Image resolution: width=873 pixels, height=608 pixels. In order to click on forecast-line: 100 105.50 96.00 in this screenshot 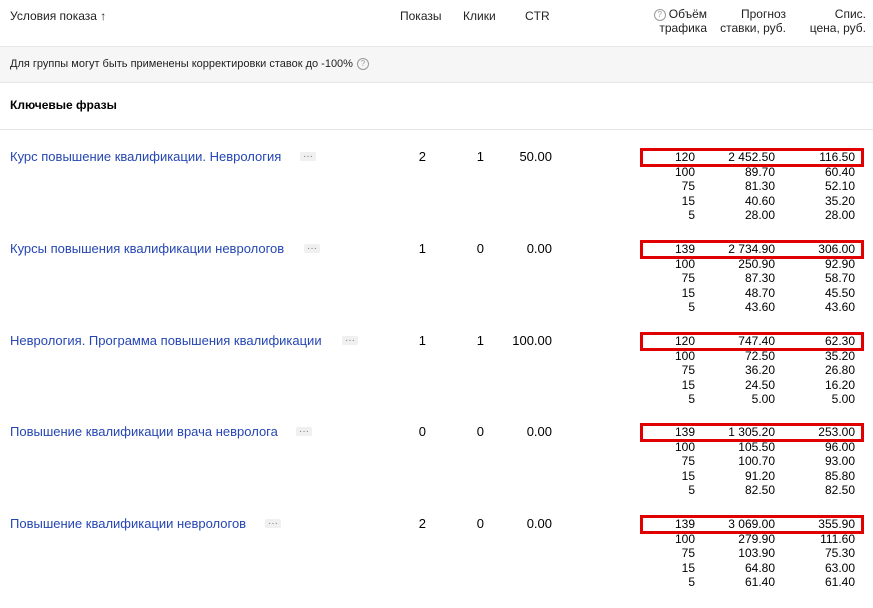, I will do `click(753, 447)`.